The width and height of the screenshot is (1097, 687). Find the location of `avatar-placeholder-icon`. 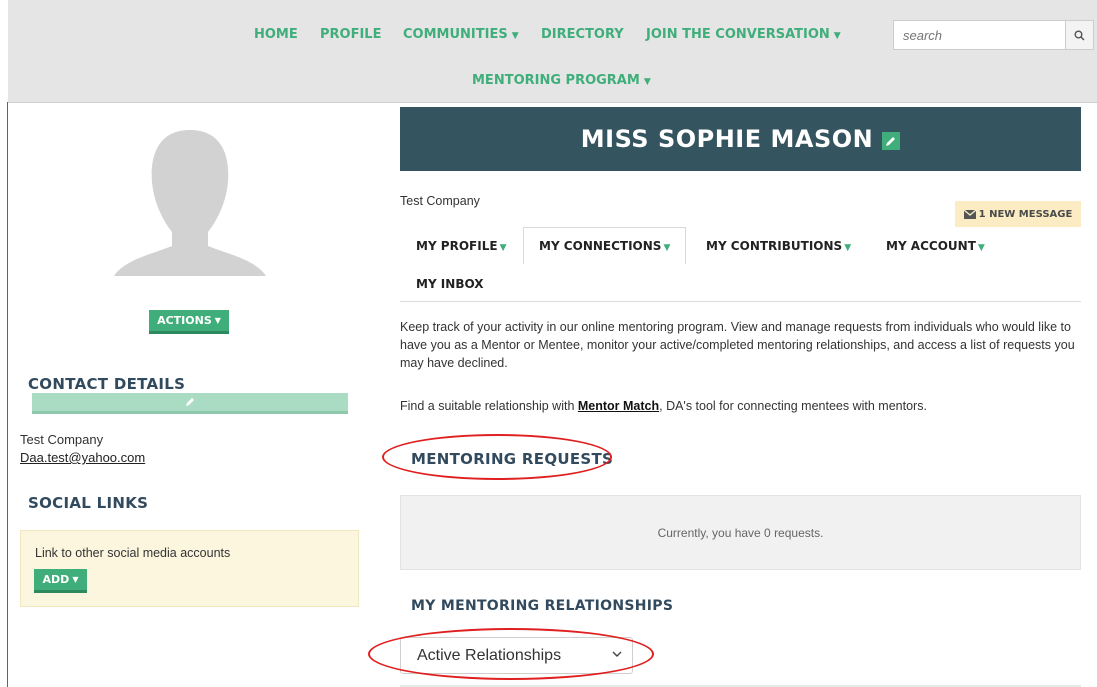

avatar-placeholder-icon is located at coordinates (190, 203).